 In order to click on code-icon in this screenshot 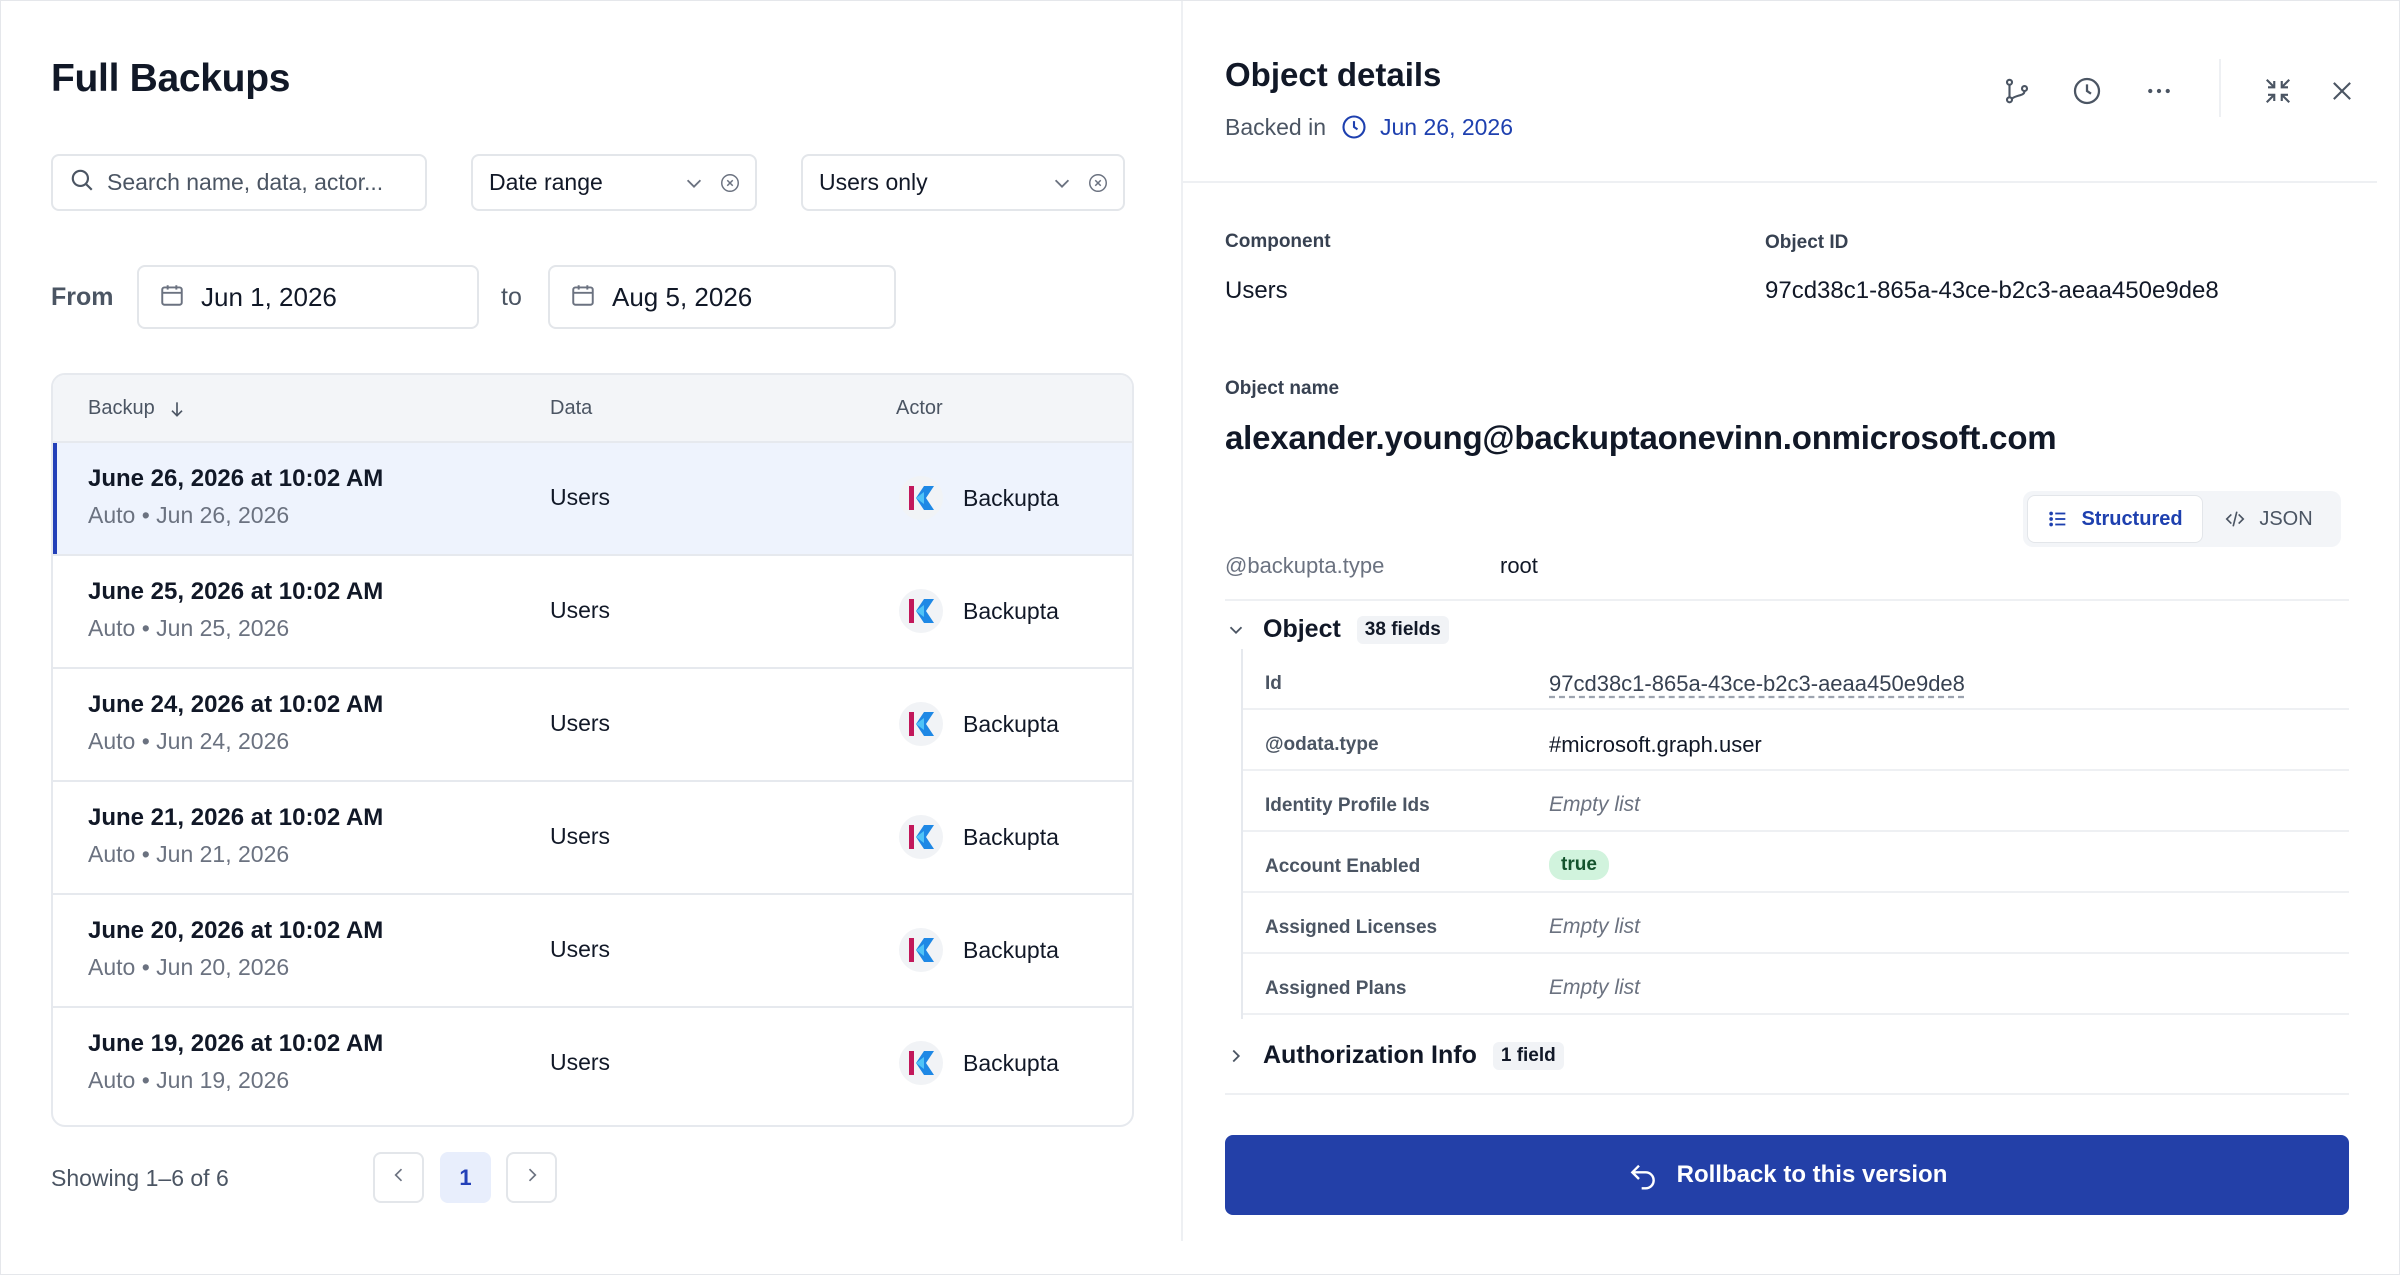, I will do `click(2235, 519)`.